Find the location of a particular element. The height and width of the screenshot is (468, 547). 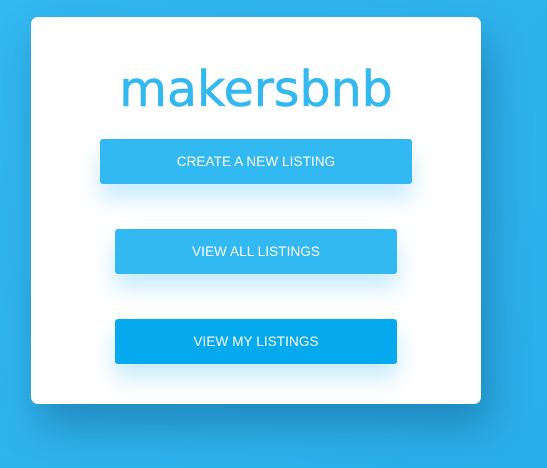

create-listing-button: CREATE A NEW LISTING is located at coordinates (256, 161).